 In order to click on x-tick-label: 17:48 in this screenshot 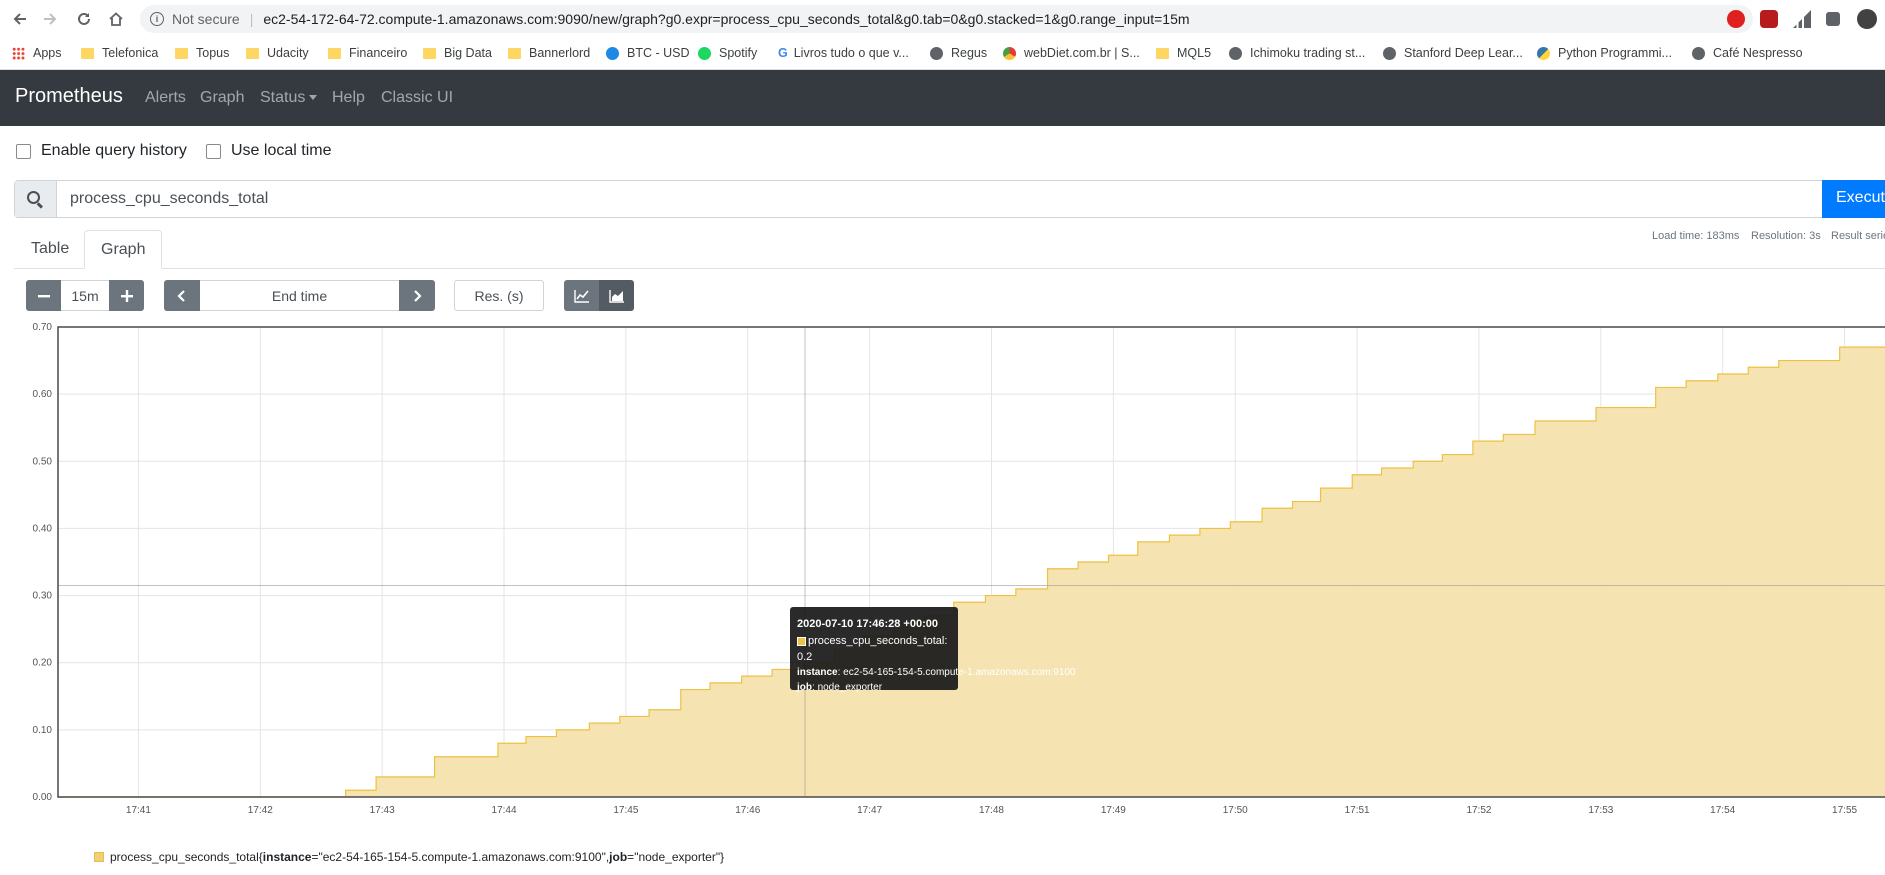, I will do `click(991, 810)`.